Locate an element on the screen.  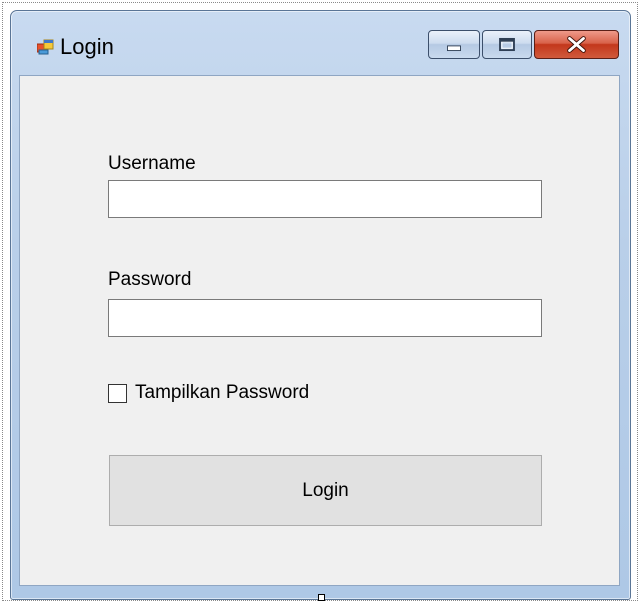
password-label: Password is located at coordinates (150, 279).